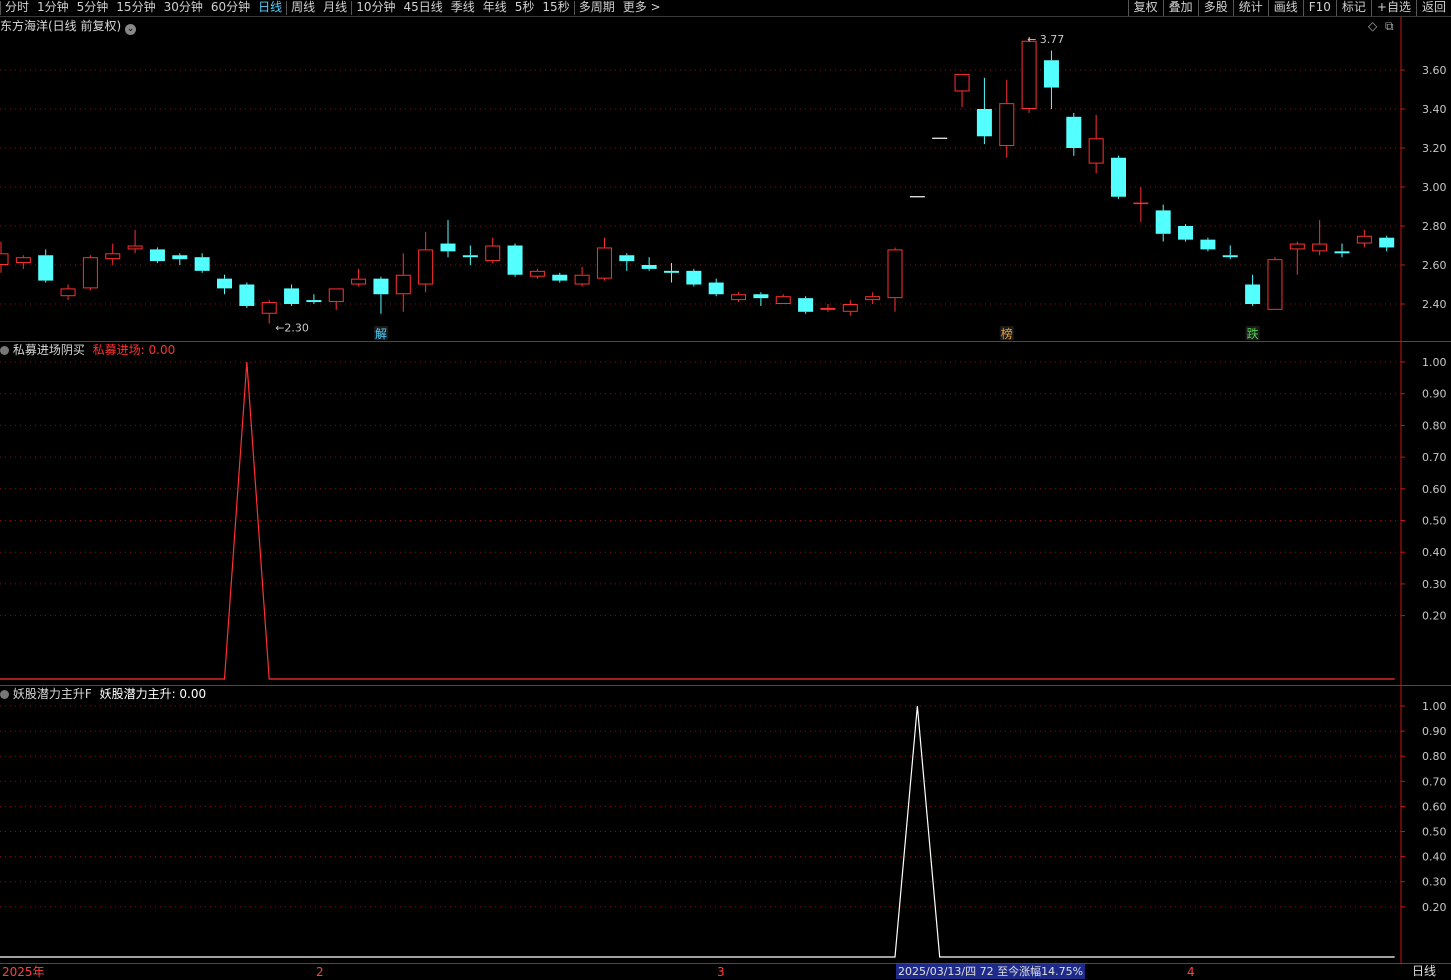 The height and width of the screenshot is (980, 1451). What do you see at coordinates (1434, 109) in the screenshot?
I see `price-tick-label: 3.40` at bounding box center [1434, 109].